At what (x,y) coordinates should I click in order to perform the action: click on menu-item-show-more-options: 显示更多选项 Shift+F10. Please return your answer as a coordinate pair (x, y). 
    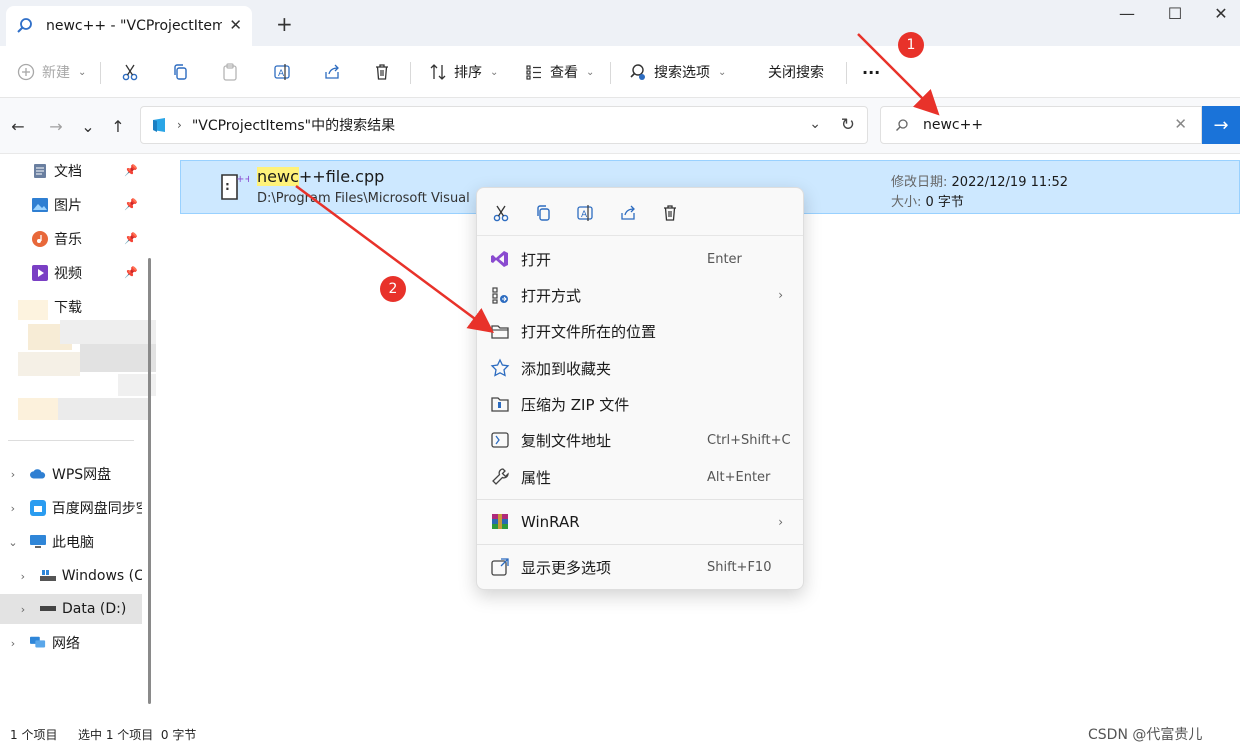
    Looking at the image, I should click on (640, 567).